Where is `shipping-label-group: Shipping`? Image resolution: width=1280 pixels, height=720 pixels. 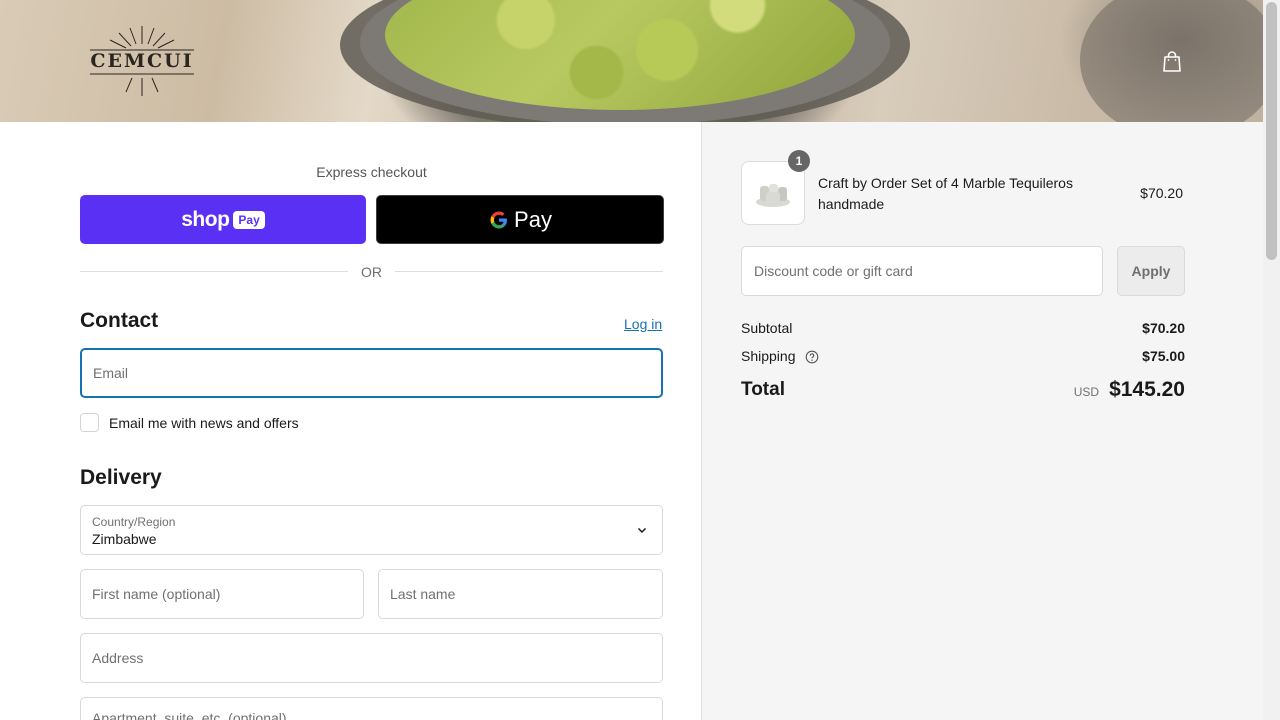 shipping-label-group: Shipping is located at coordinates (780, 356).